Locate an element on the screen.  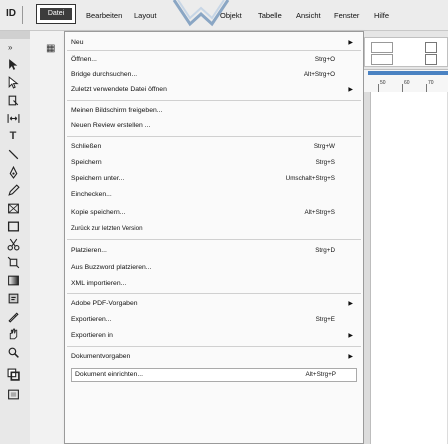
control-strip: ▦ is located at coordinates (47, 237).